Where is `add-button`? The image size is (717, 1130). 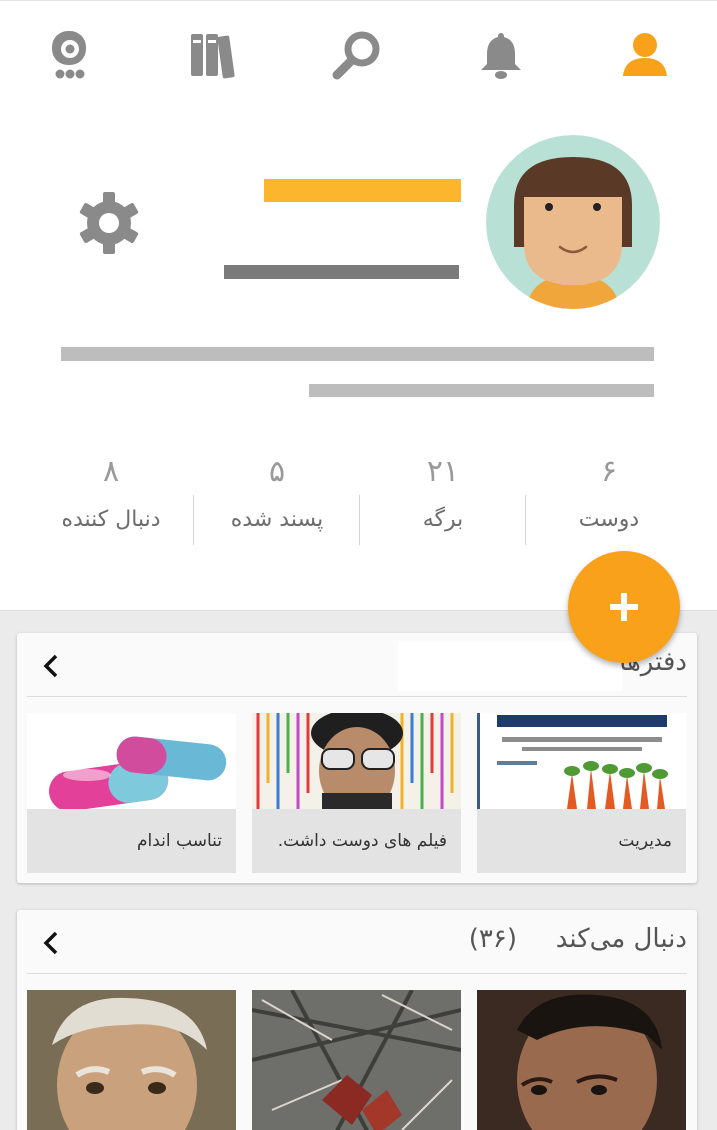
add-button is located at coordinates (624, 607).